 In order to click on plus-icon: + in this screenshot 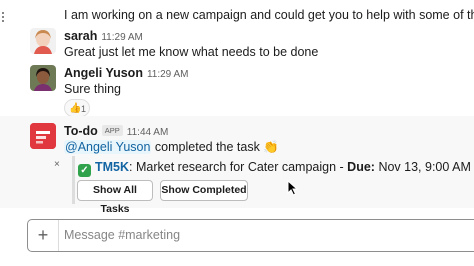, I will do `click(43, 235)`.